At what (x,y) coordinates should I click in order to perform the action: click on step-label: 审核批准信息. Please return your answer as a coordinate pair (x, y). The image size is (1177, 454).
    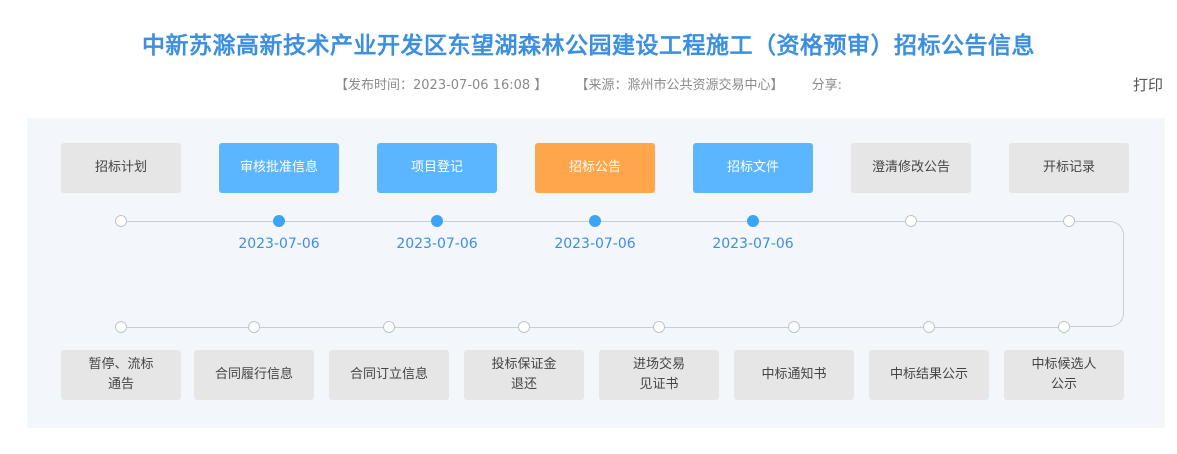
    Looking at the image, I should click on (278, 167).